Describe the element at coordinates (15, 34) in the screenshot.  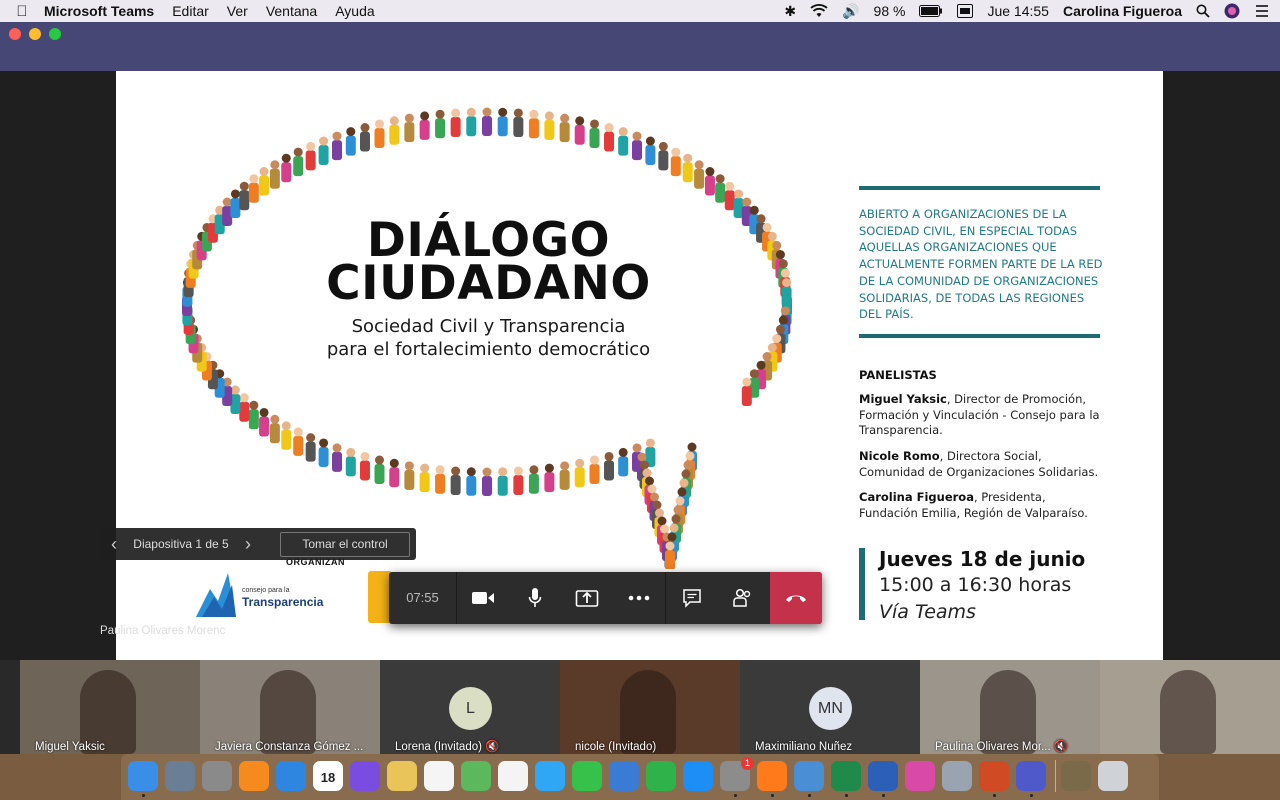
I see `close-window-button` at that location.